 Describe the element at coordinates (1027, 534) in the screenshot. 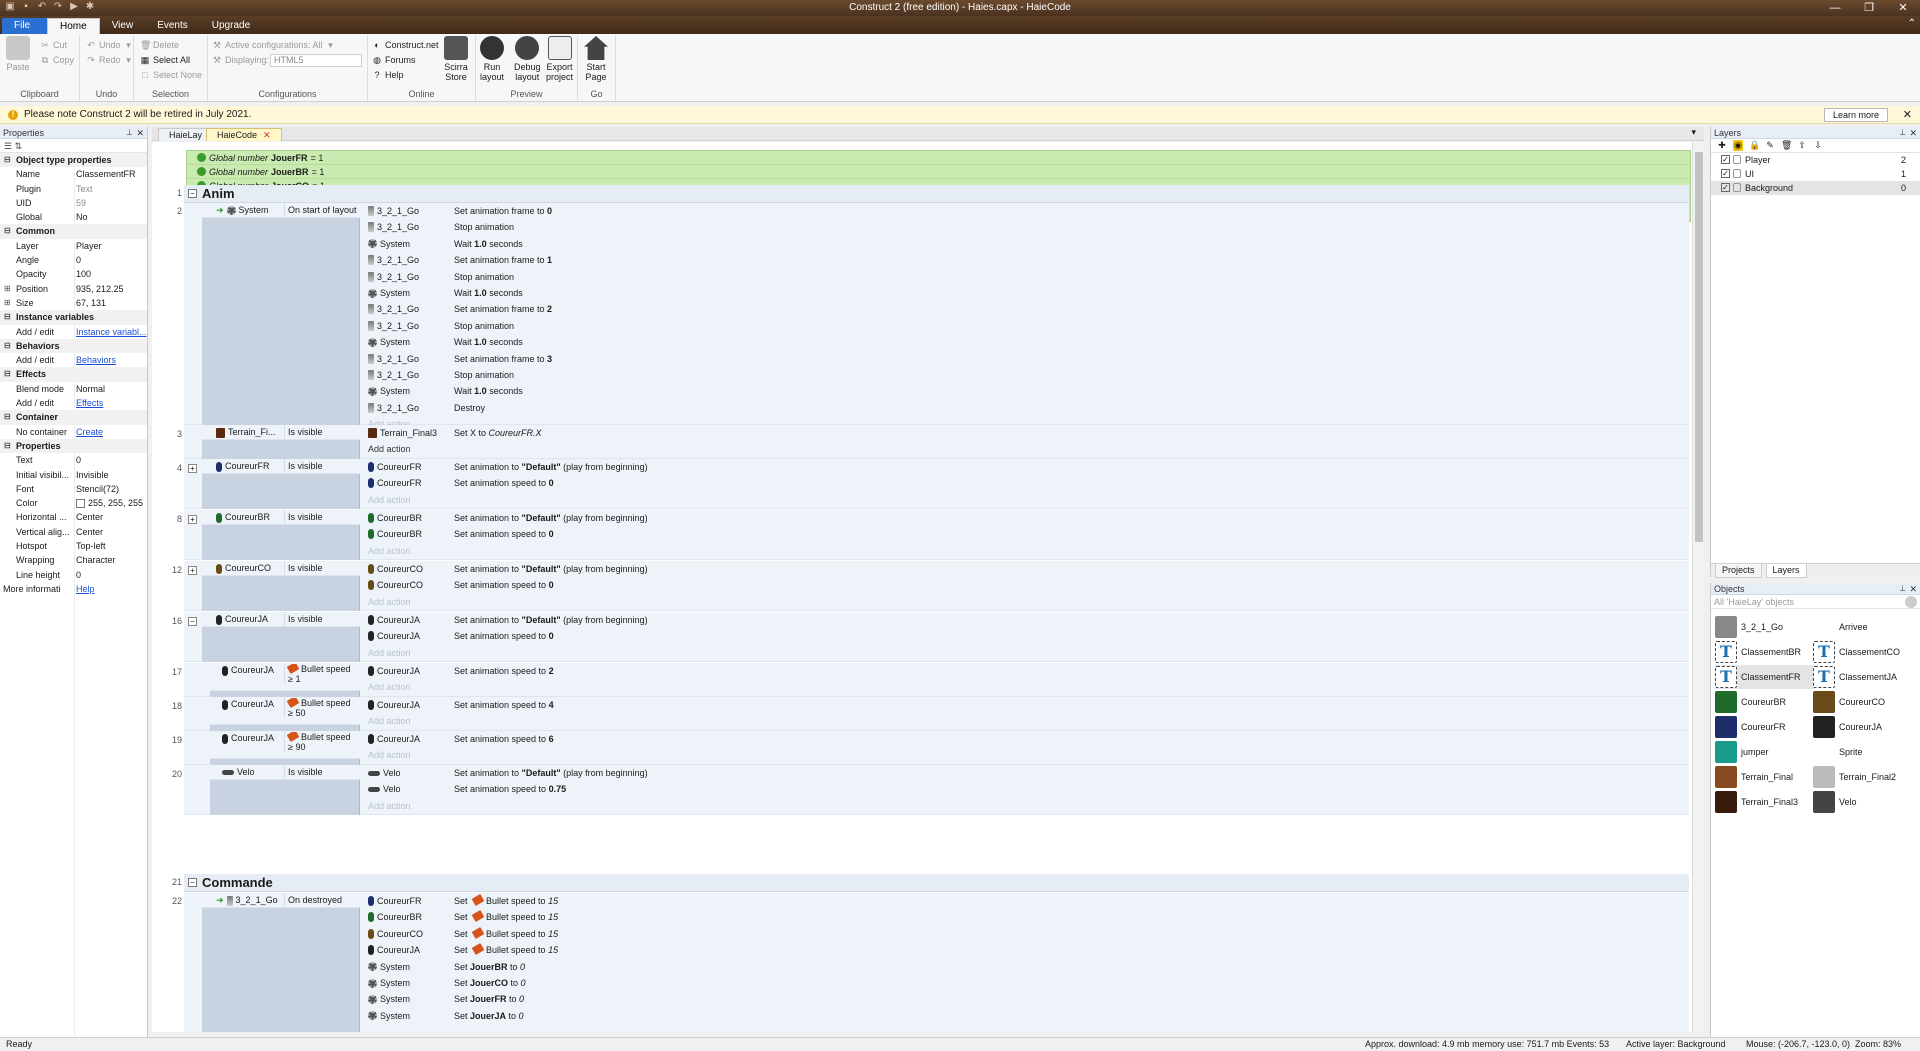

I see `action-row: CoureurBR Set animation speed to 0` at that location.